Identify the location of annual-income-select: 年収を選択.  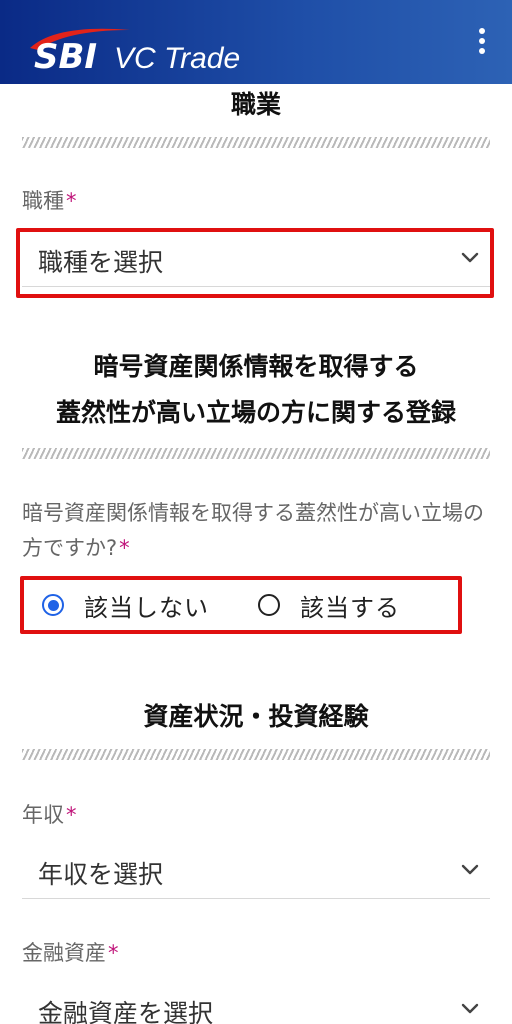
(256, 872).